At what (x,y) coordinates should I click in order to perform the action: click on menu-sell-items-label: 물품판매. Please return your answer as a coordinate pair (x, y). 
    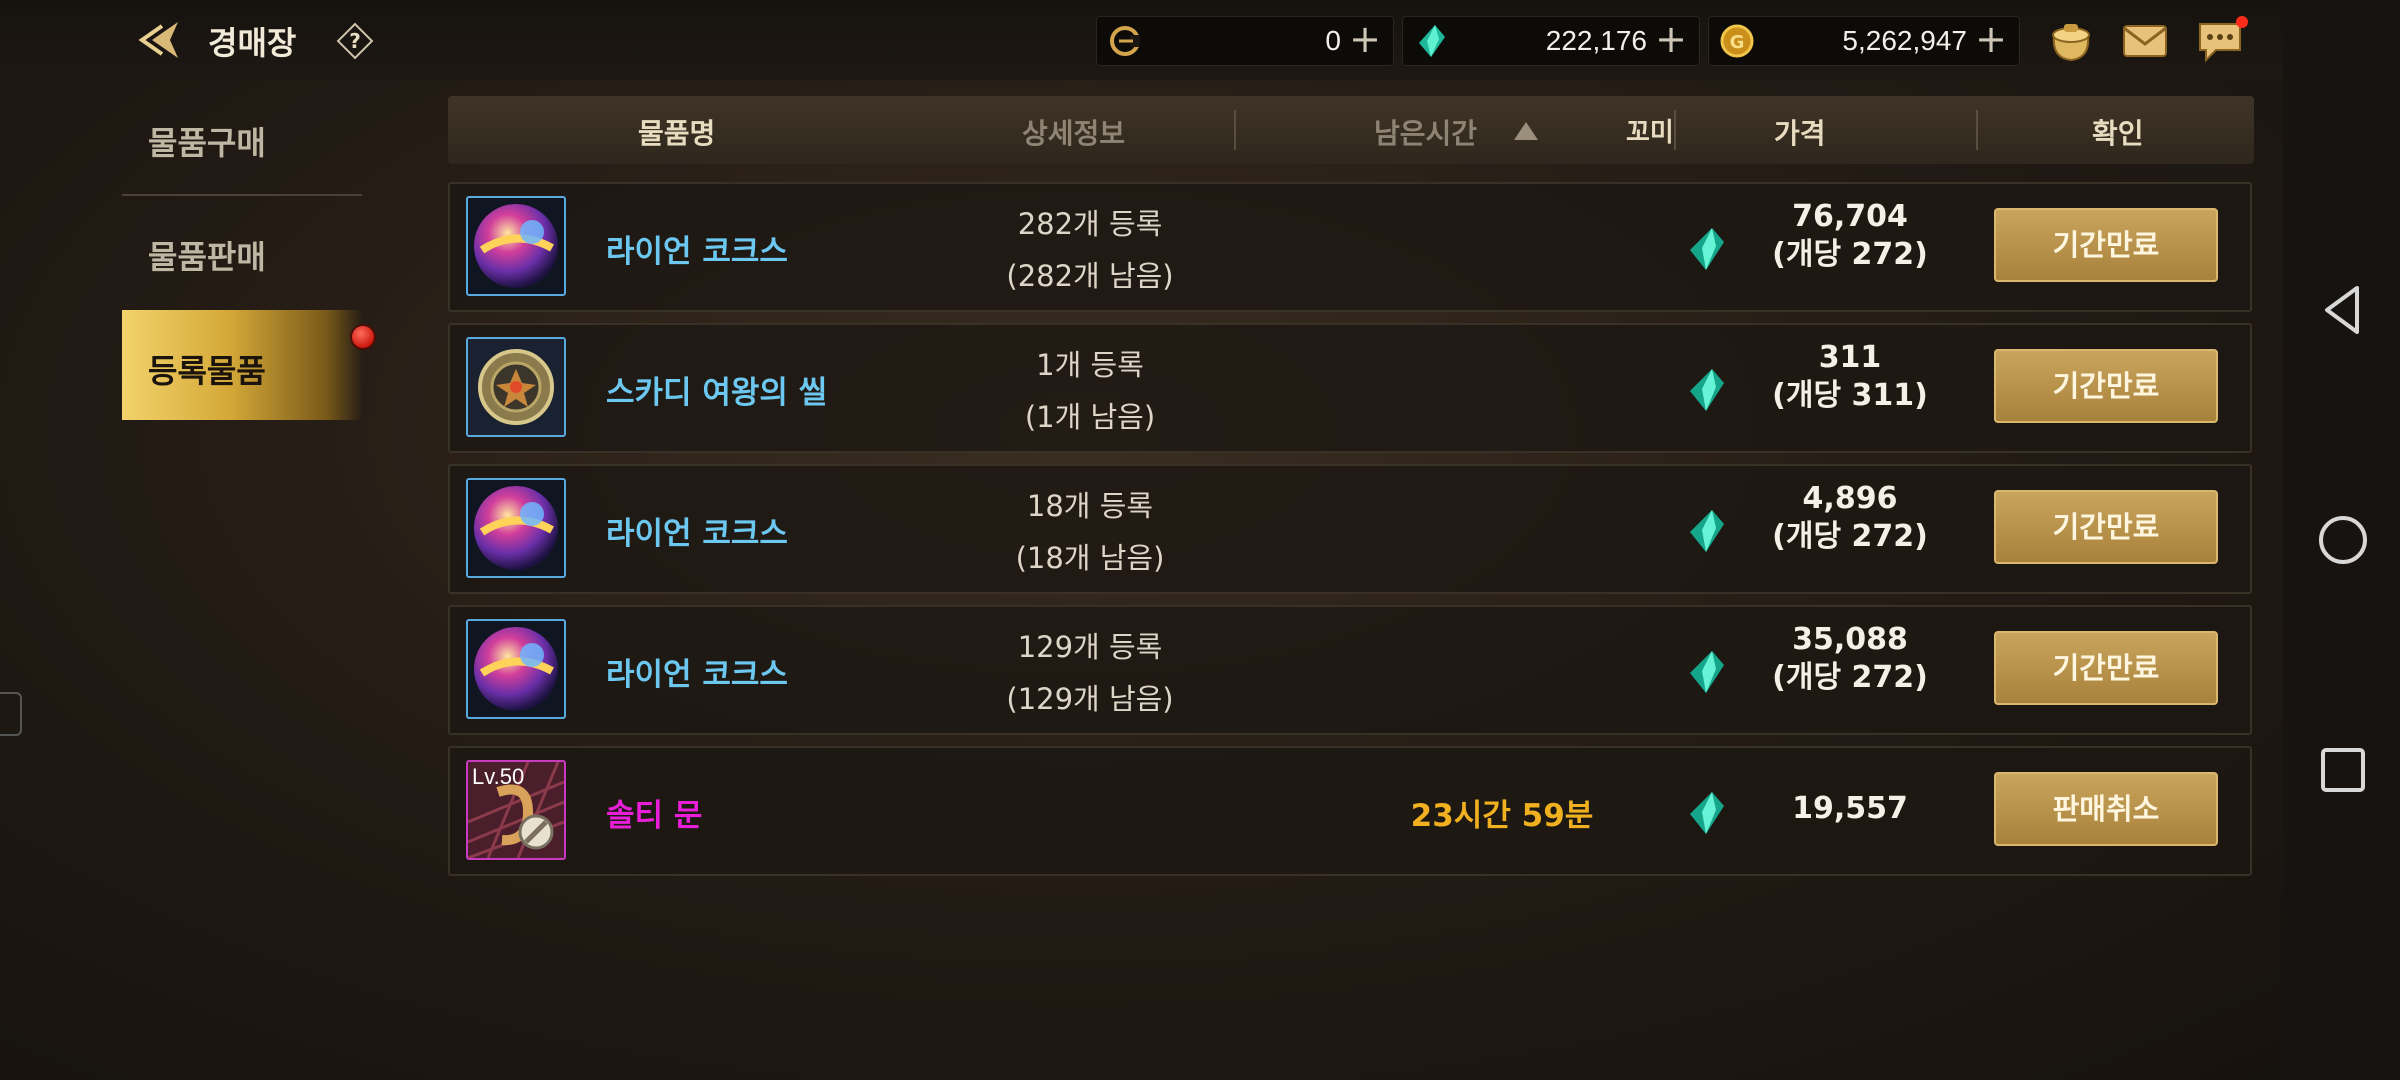
    Looking at the image, I should click on (207, 257).